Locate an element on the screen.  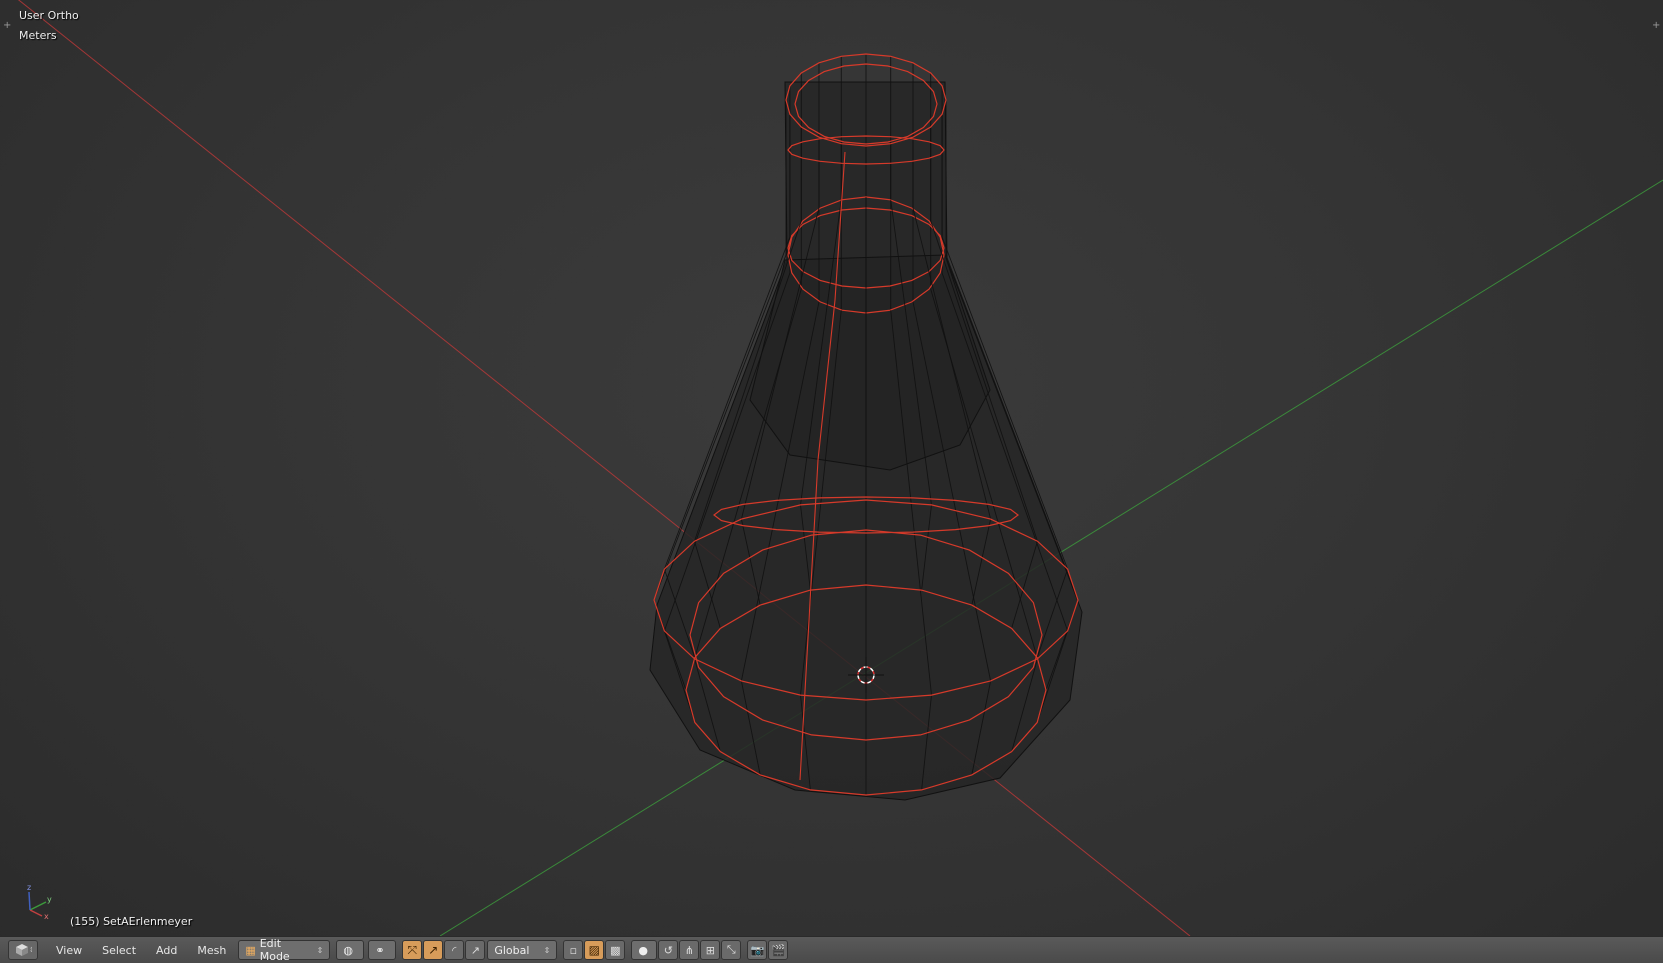
axis-label-y: y is located at coordinates (49, 899).